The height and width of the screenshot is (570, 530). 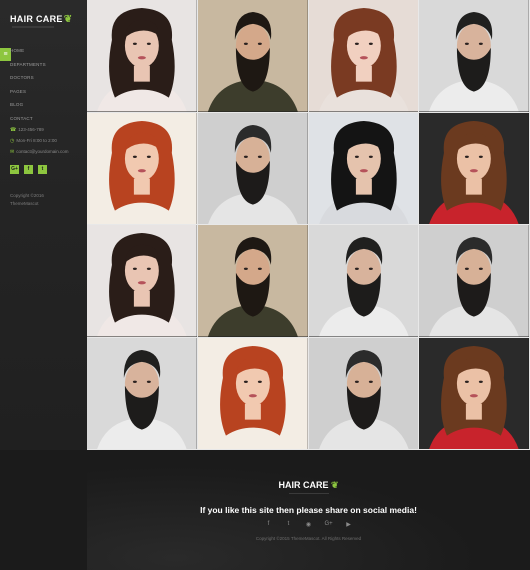 What do you see at coordinates (28, 51) in the screenshot?
I see `nav-item-home: HOME` at bounding box center [28, 51].